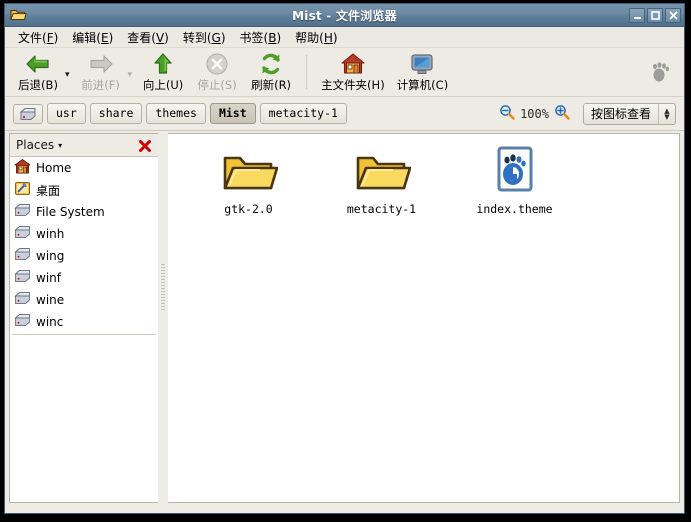  Describe the element at coordinates (534, 113) in the screenshot. I see `zoom-level-label: 100%` at that location.